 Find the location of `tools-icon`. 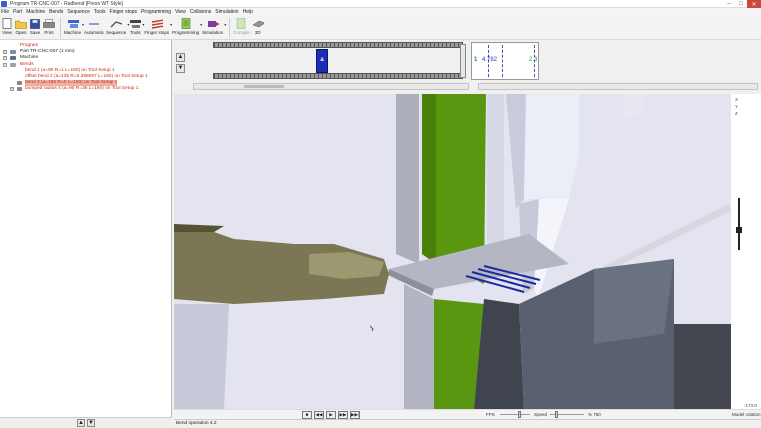

tools-icon is located at coordinates (135, 23).